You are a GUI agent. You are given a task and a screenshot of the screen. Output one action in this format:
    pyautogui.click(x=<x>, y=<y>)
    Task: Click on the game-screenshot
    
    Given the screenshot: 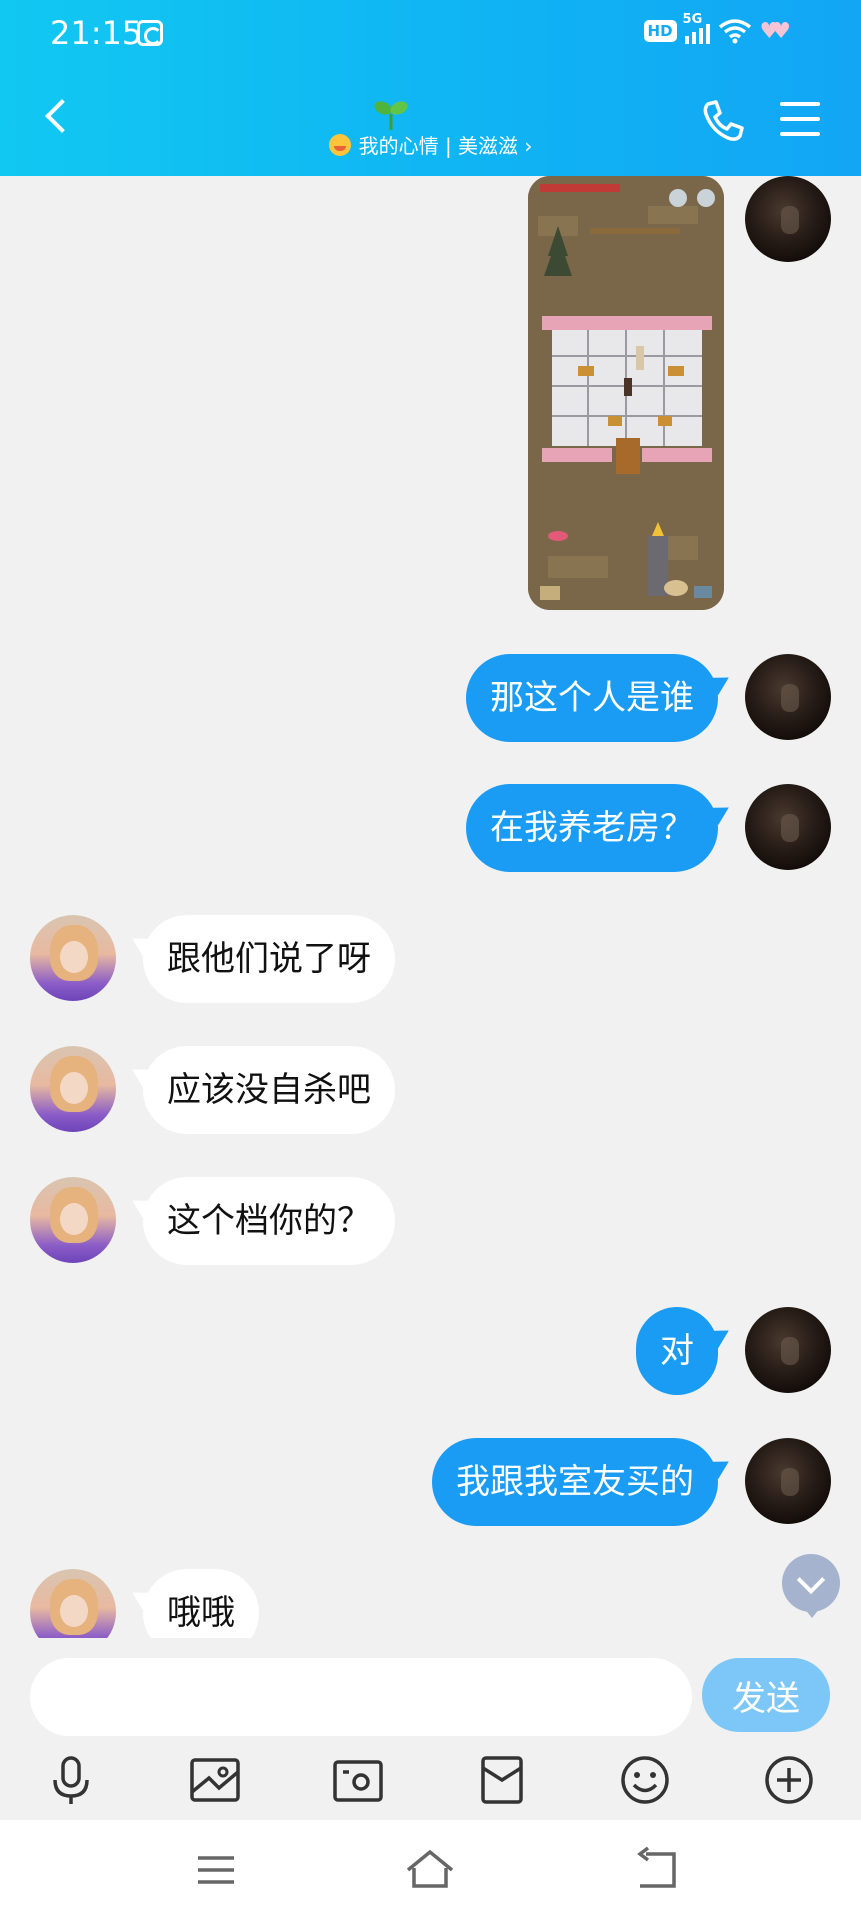 What is the action you would take?
    pyautogui.click(x=626, y=393)
    